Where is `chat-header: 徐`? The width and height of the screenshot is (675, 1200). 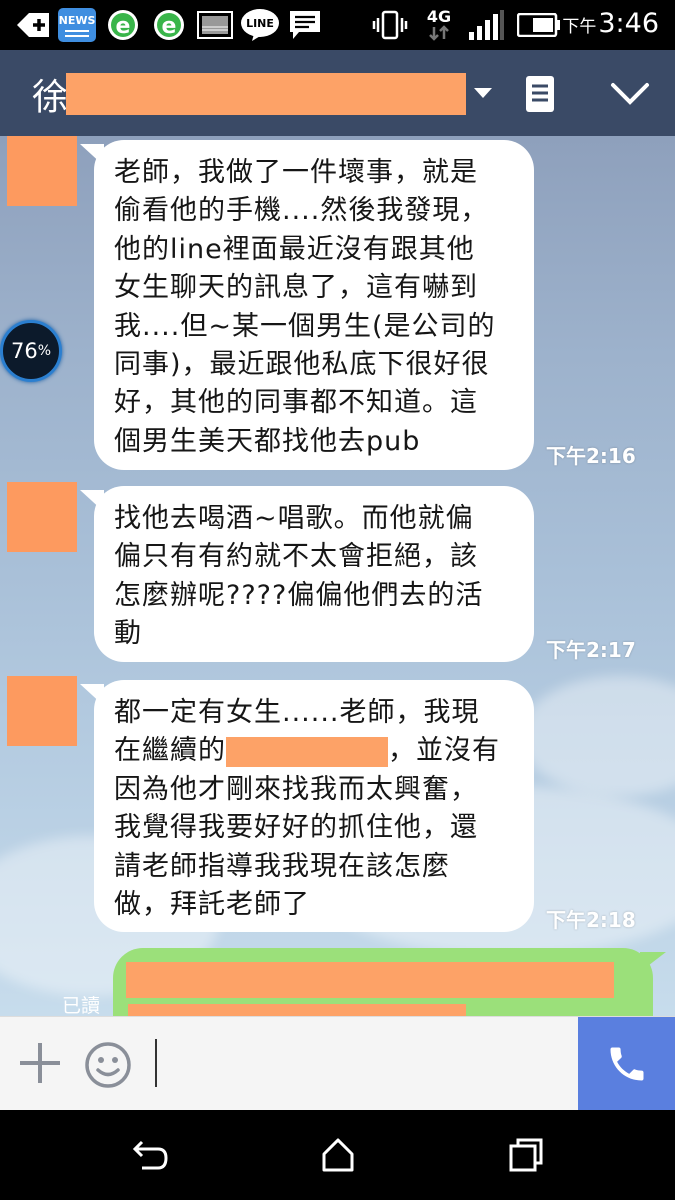 chat-header: 徐 is located at coordinates (337, 93).